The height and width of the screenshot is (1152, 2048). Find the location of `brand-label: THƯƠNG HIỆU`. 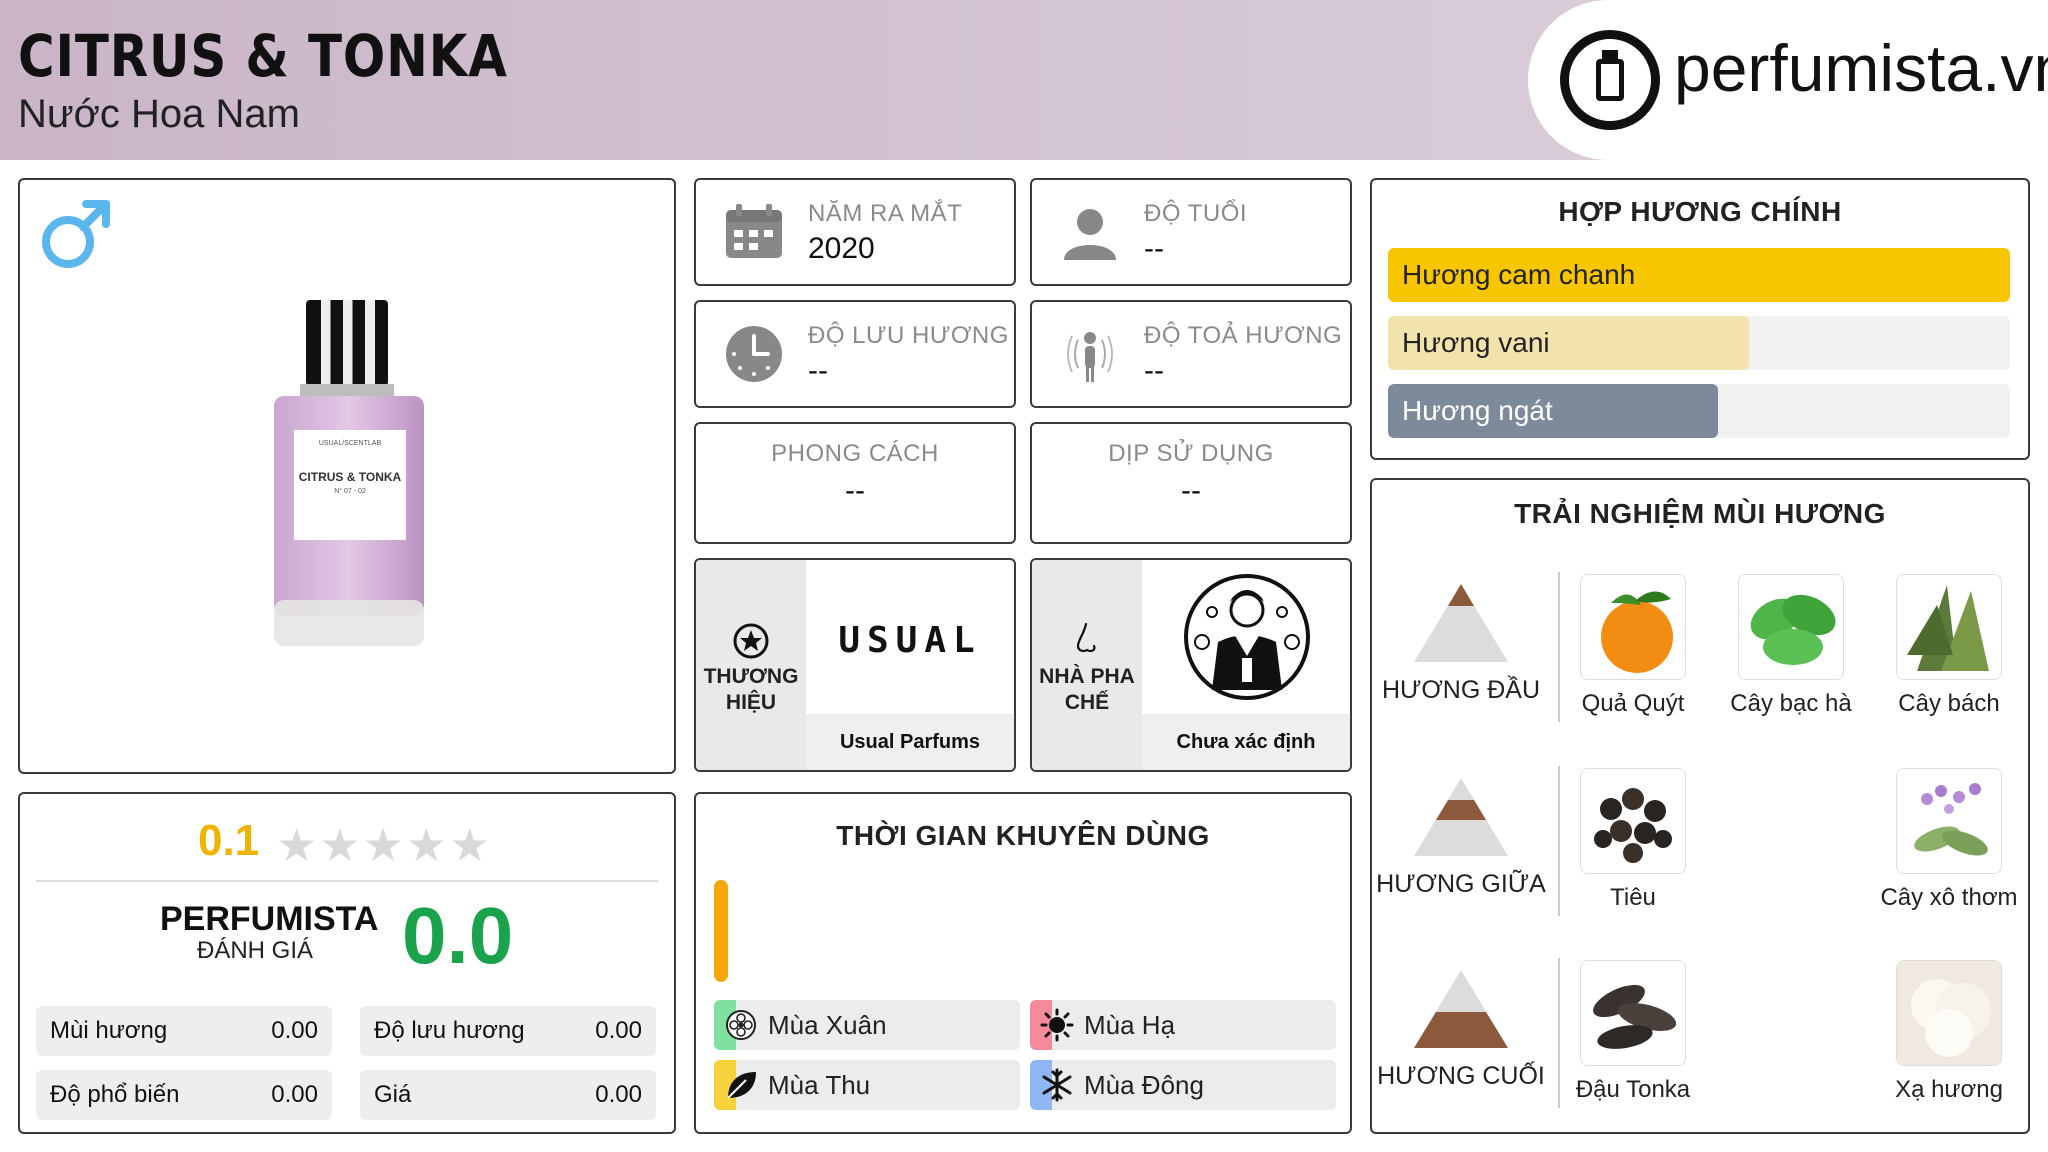

brand-label: THƯƠNG HIỆU is located at coordinates (751, 690).